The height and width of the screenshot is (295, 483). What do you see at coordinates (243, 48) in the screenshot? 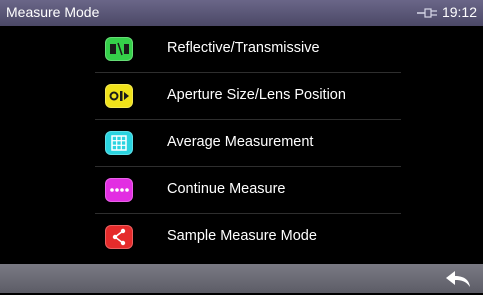
I see `menu-item-label: Reflective/Transmissive` at bounding box center [243, 48].